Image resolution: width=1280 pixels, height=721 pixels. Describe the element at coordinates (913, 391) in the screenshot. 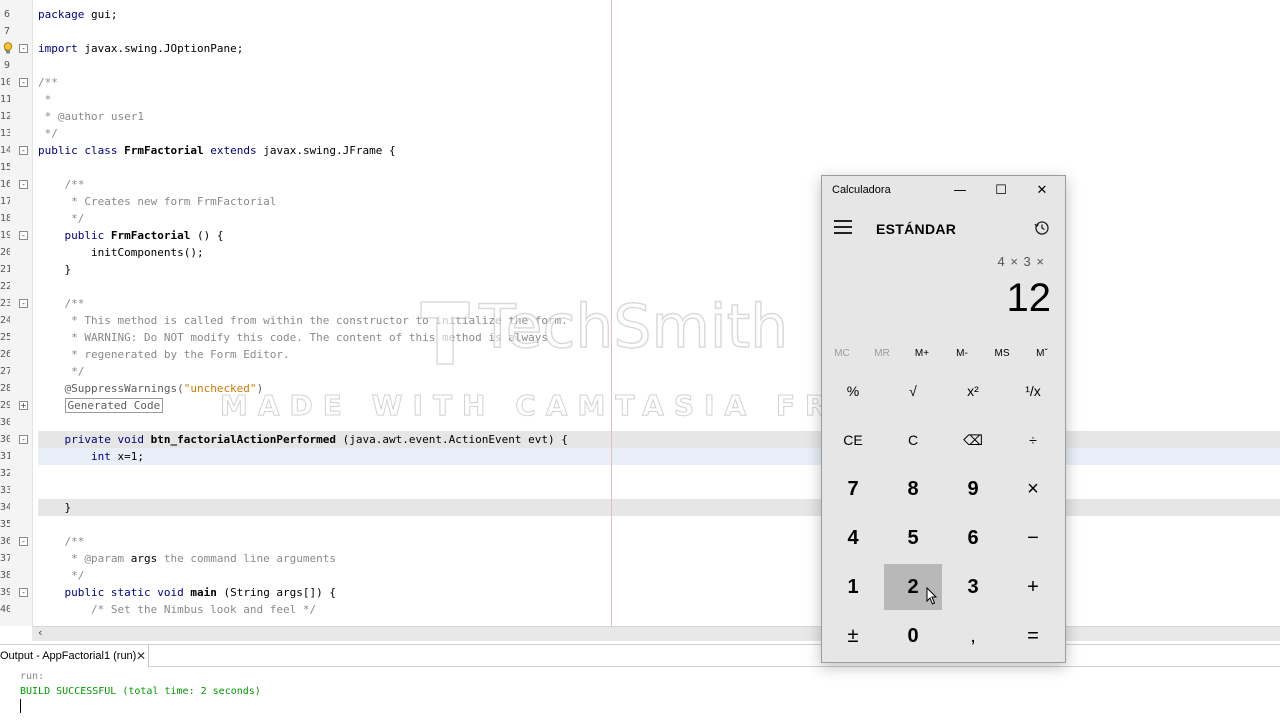

I see `square-root-button: √` at that location.